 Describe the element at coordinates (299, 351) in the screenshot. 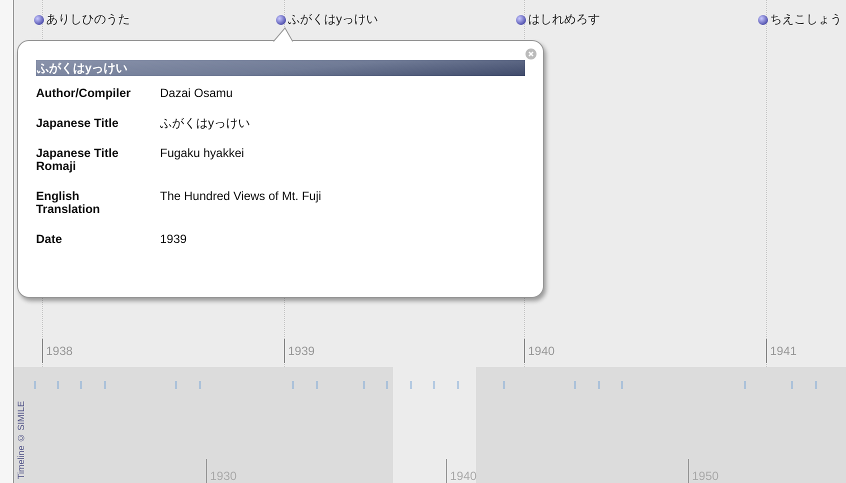

I see `year-label: 1939` at that location.